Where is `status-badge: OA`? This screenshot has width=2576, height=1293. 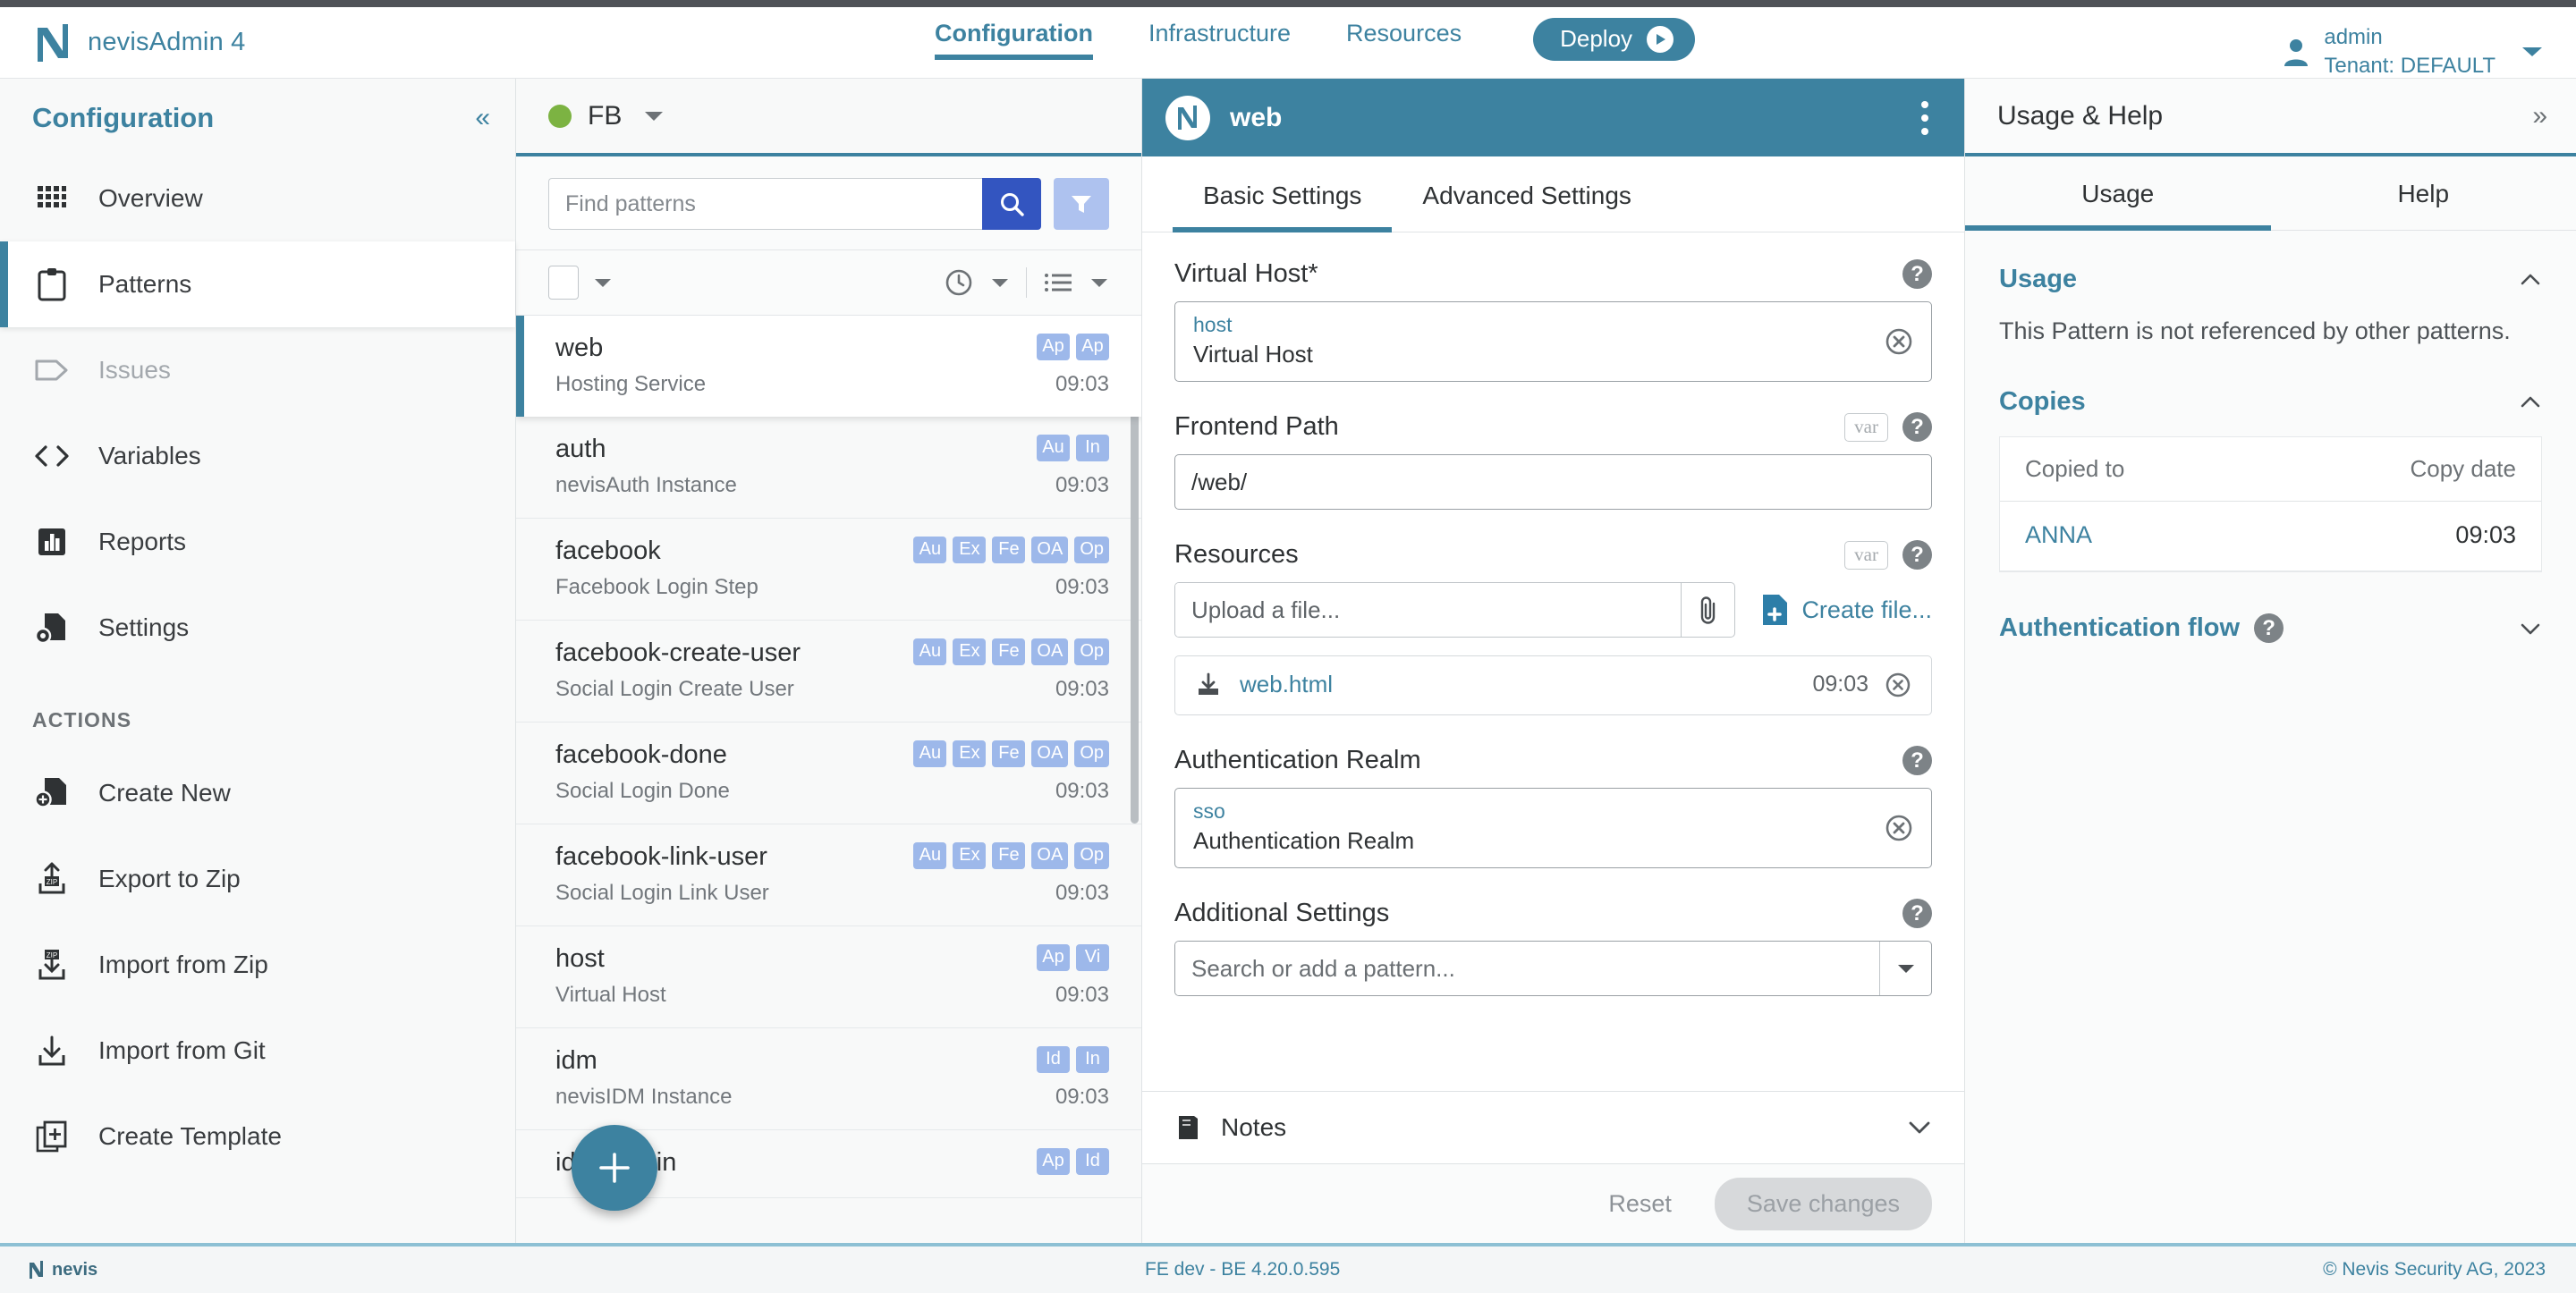 status-badge: OA is located at coordinates (1050, 652).